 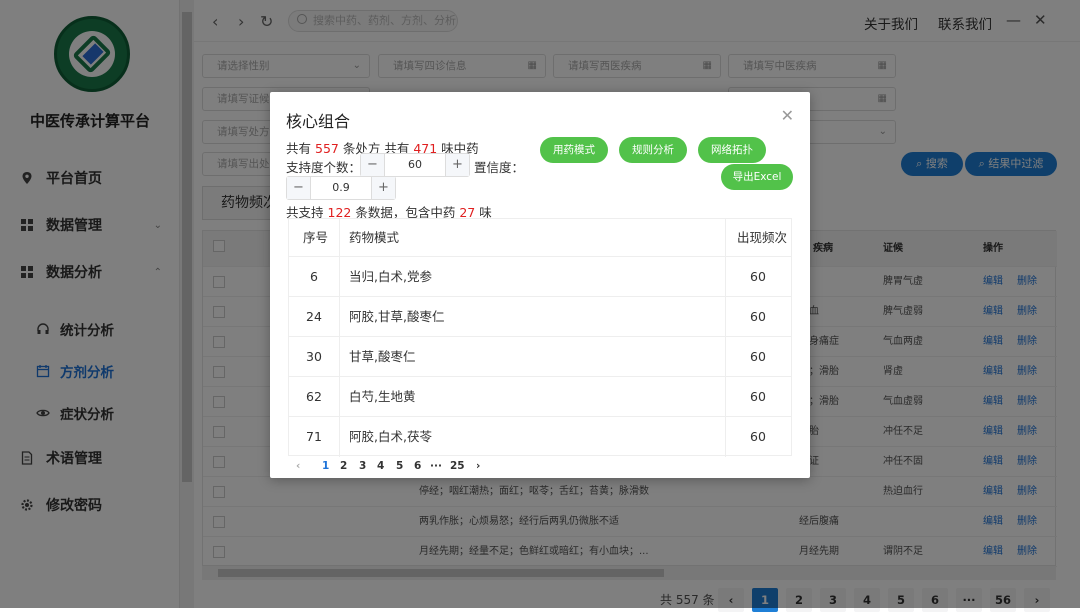 What do you see at coordinates (324, 167) in the screenshot?
I see `support-label: 支持度个数：` at bounding box center [324, 167].